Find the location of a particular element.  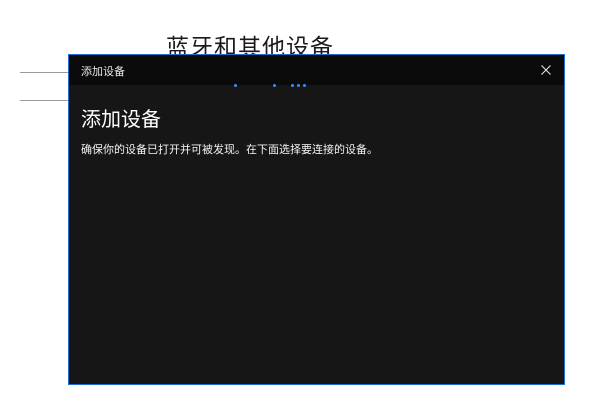

close-icon is located at coordinates (546, 70).